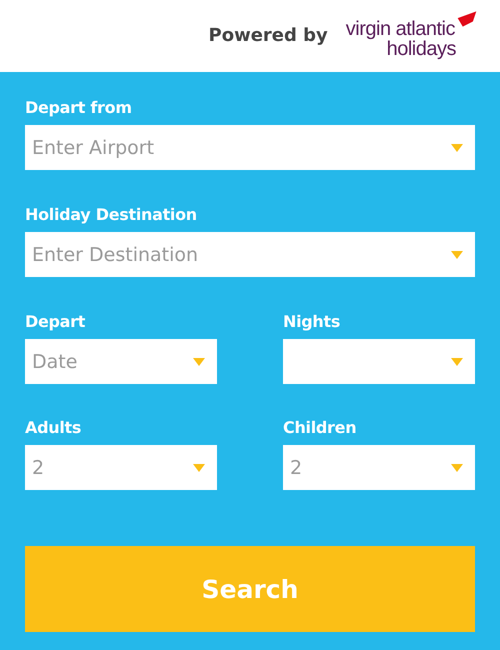 The width and height of the screenshot is (500, 650). Describe the element at coordinates (111, 214) in the screenshot. I see `field-label: Holiday Destination` at that location.